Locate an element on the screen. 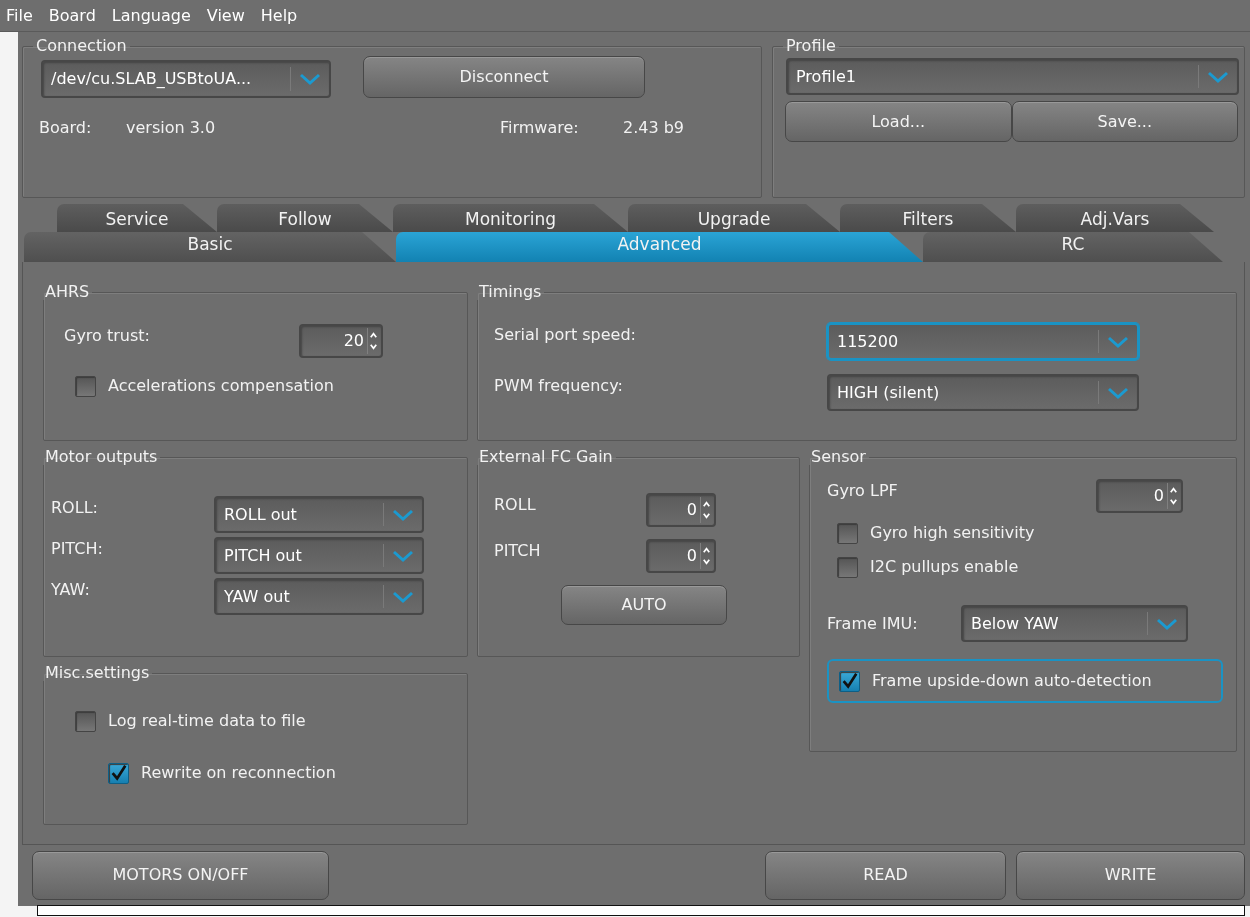  field-label: ROLL is located at coordinates (515, 505).